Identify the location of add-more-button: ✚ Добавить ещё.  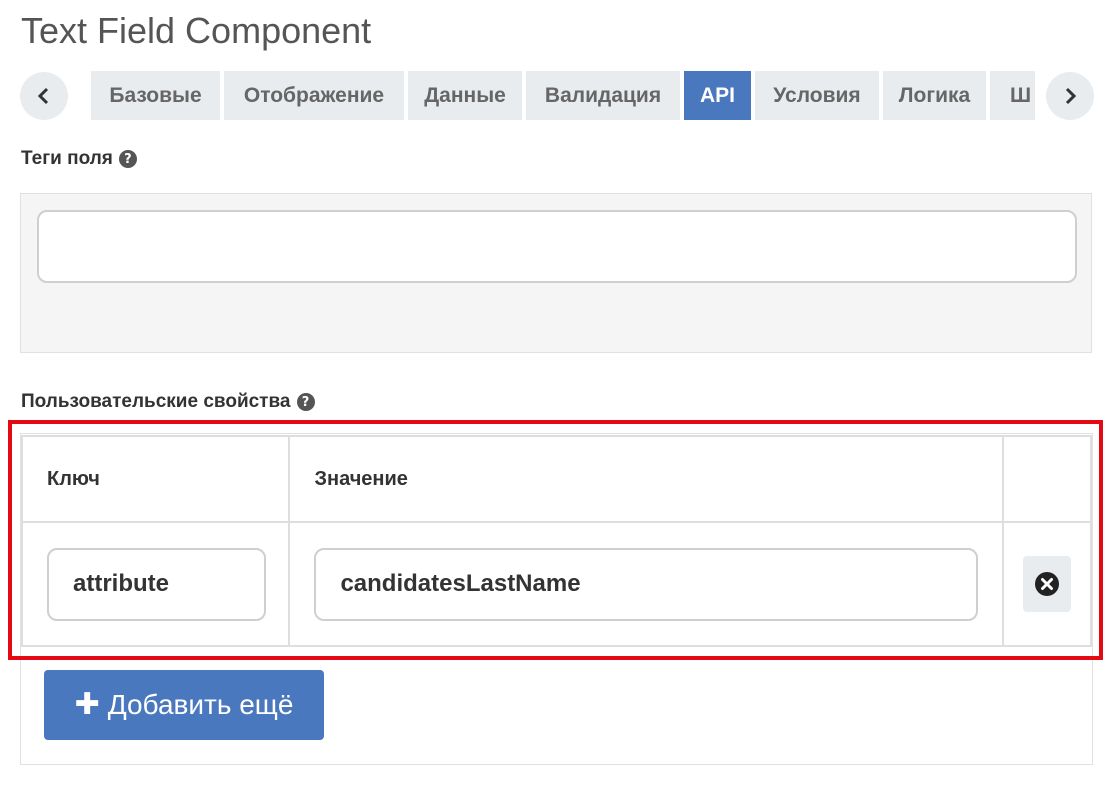
(184, 705).